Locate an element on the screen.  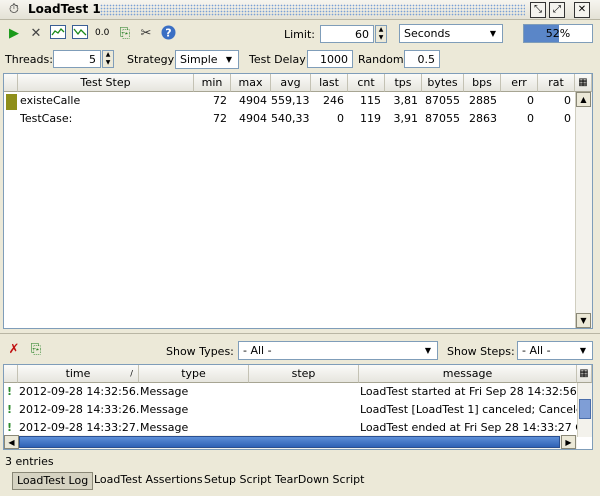
log-vertical-scrollbar is located at coordinates (584, 410).